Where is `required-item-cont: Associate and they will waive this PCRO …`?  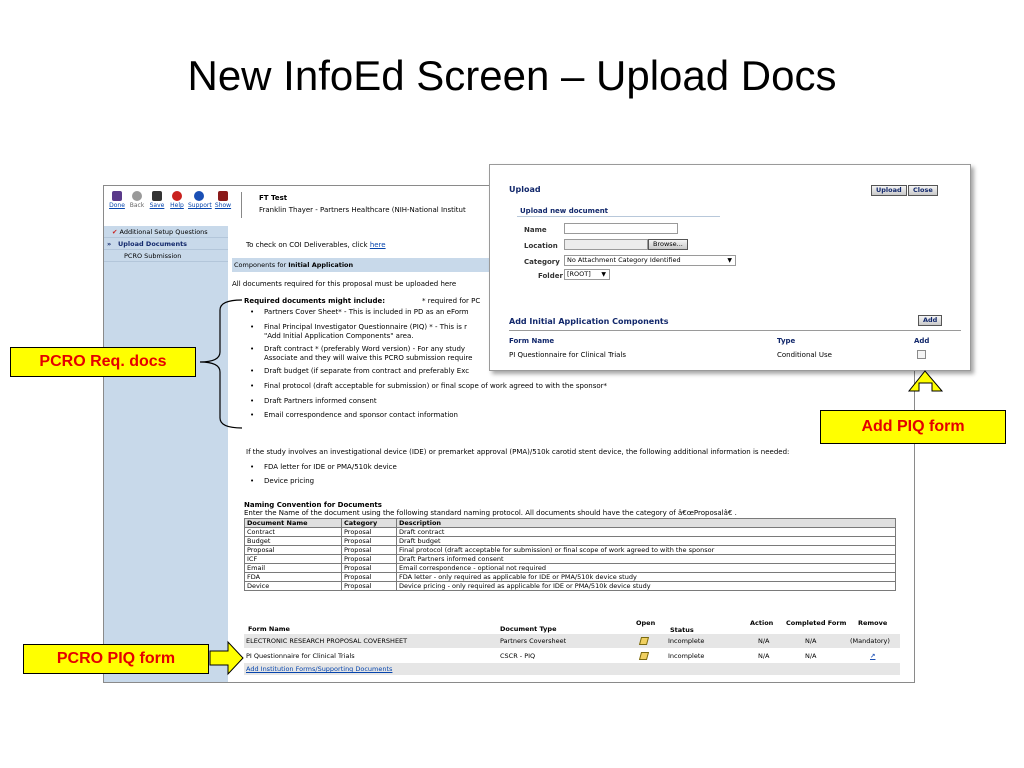
required-item-cont: Associate and they will waive this PCRO … is located at coordinates (368, 358).